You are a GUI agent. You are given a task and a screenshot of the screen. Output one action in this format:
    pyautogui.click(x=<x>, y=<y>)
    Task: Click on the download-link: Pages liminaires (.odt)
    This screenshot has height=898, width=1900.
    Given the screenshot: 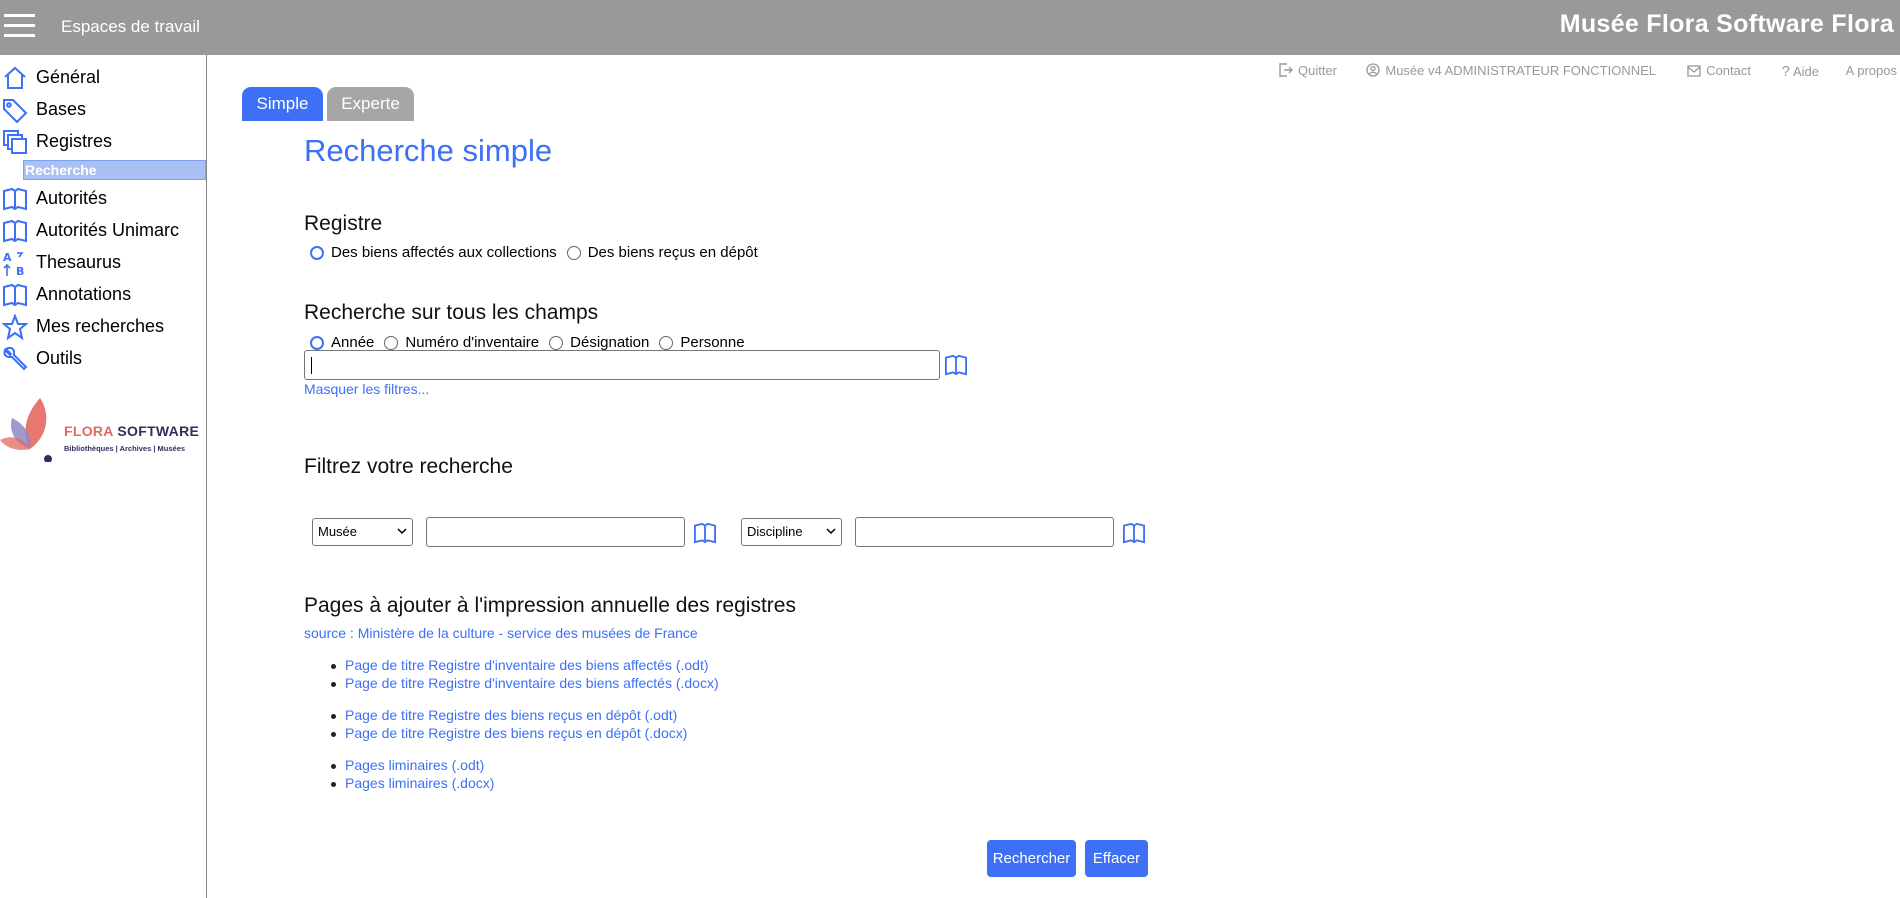 What is the action you would take?
    pyautogui.click(x=412, y=766)
    